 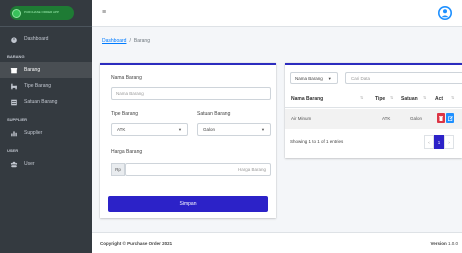 I want to click on pagination-page-1: 1, so click(x=439, y=142).